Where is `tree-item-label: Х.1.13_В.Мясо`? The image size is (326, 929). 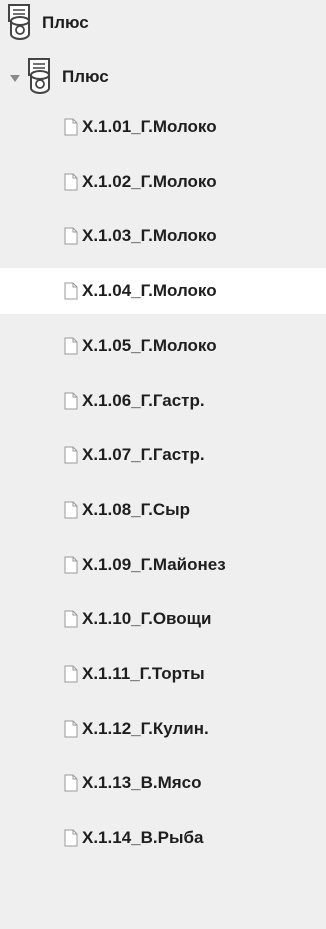 tree-item-label: Х.1.13_В.Мясо is located at coordinates (142, 783).